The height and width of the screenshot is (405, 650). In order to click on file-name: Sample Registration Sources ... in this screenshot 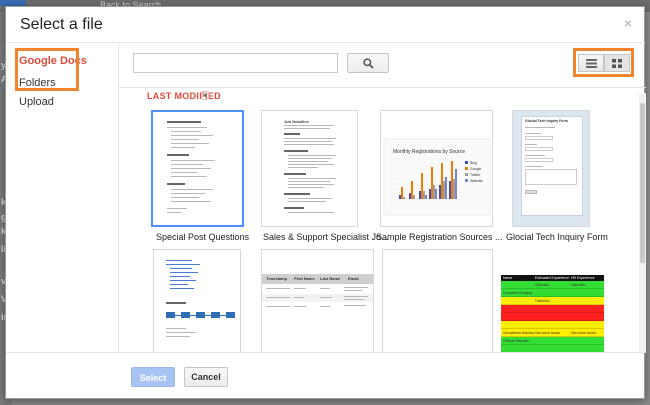, I will do `click(439, 237)`.